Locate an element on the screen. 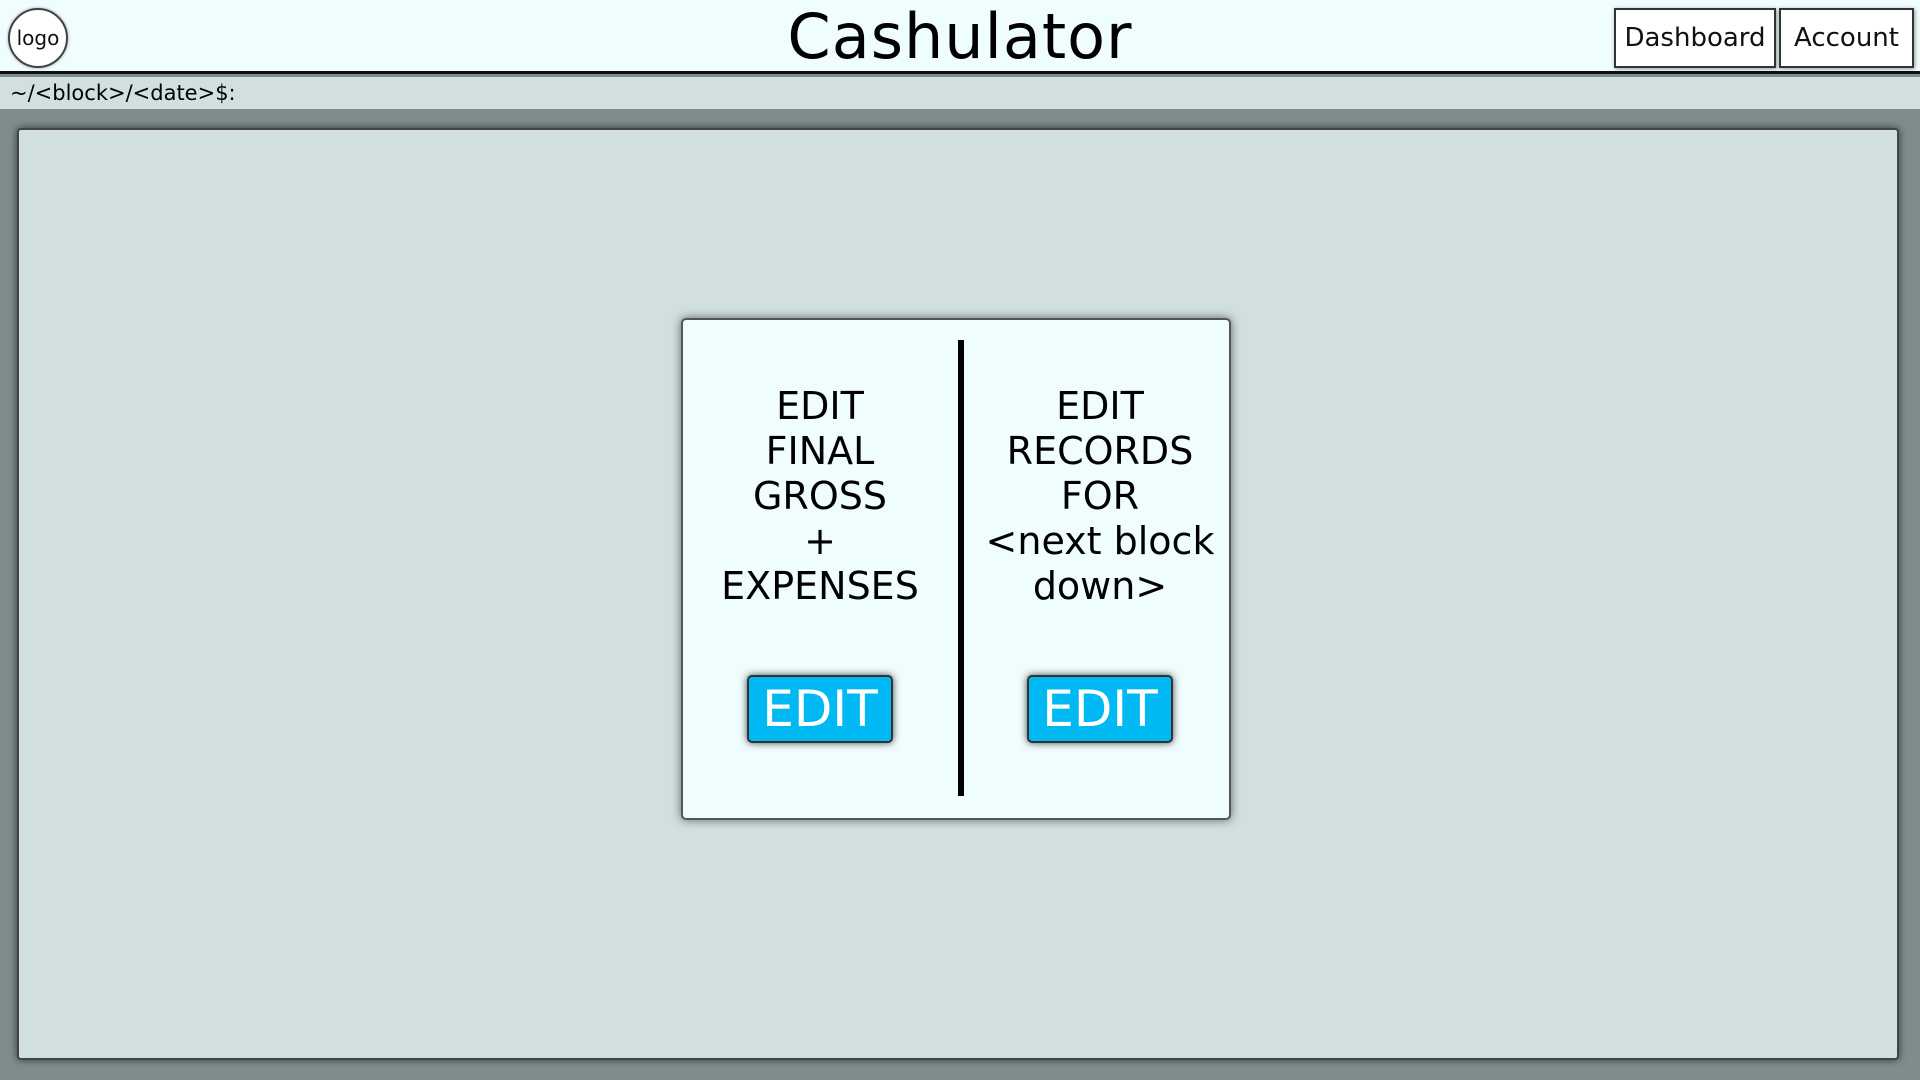 This screenshot has width=1920, height=1080. app-header: logo Cashulator Dashboard Account is located at coordinates (960, 37).